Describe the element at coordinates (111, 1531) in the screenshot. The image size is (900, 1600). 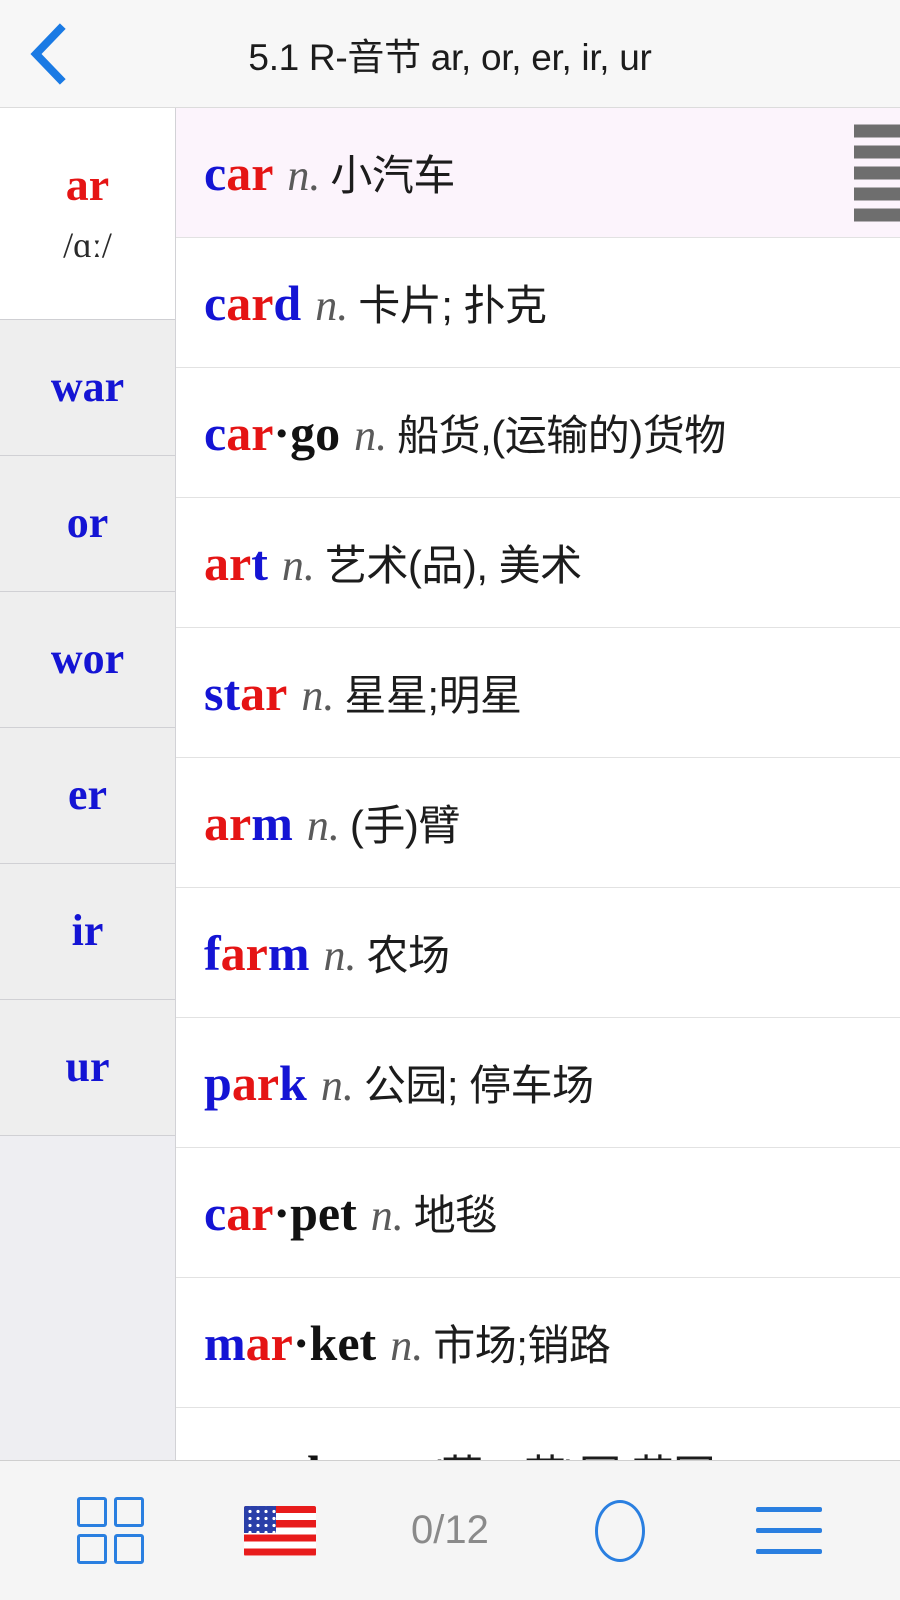
I see `grid-view-button` at that location.